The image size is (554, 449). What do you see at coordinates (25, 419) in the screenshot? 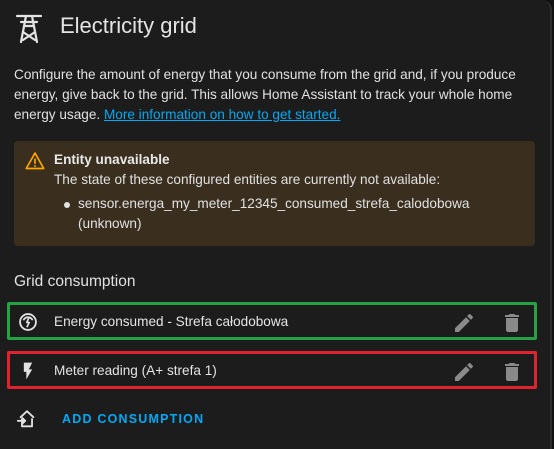
I see `home-import-icon` at bounding box center [25, 419].